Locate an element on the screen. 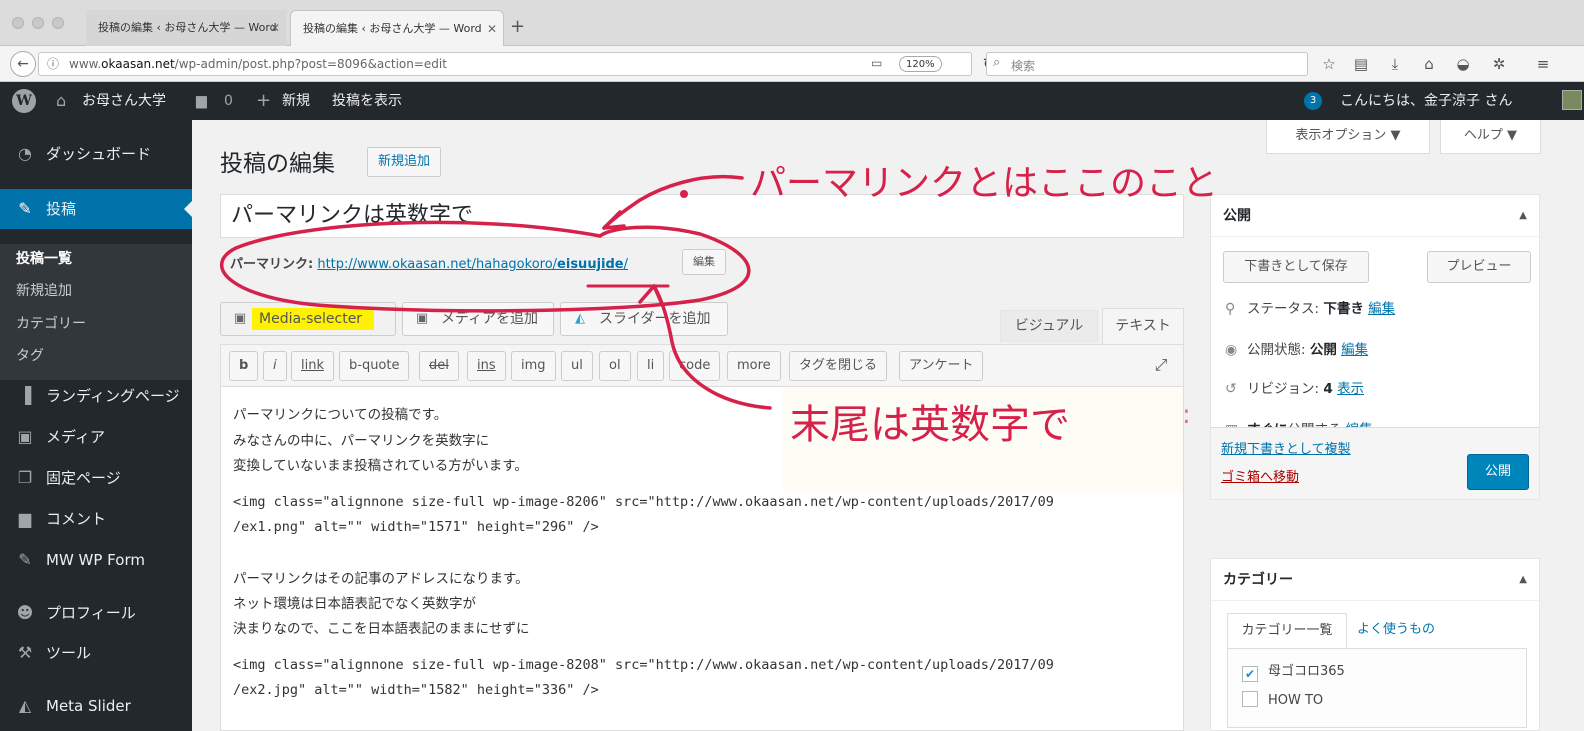  help-button: ヘルプ ▼ is located at coordinates (1490, 137).